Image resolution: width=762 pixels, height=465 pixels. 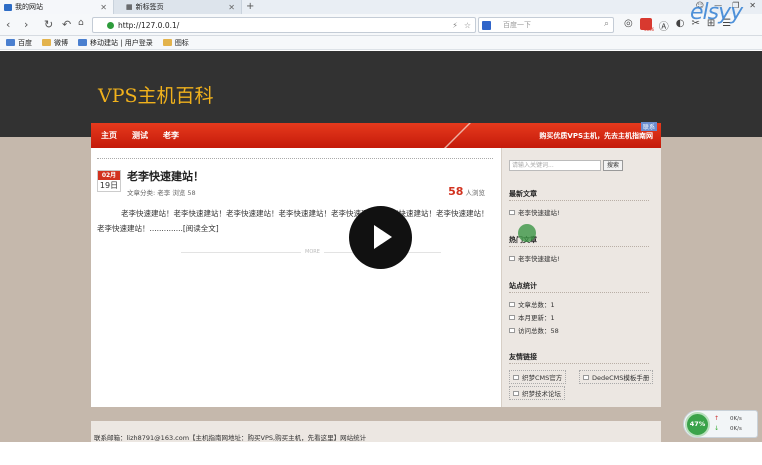 What do you see at coordinates (536, 305) in the screenshot?
I see `stats-item-label: 文章总数：1` at bounding box center [536, 305].